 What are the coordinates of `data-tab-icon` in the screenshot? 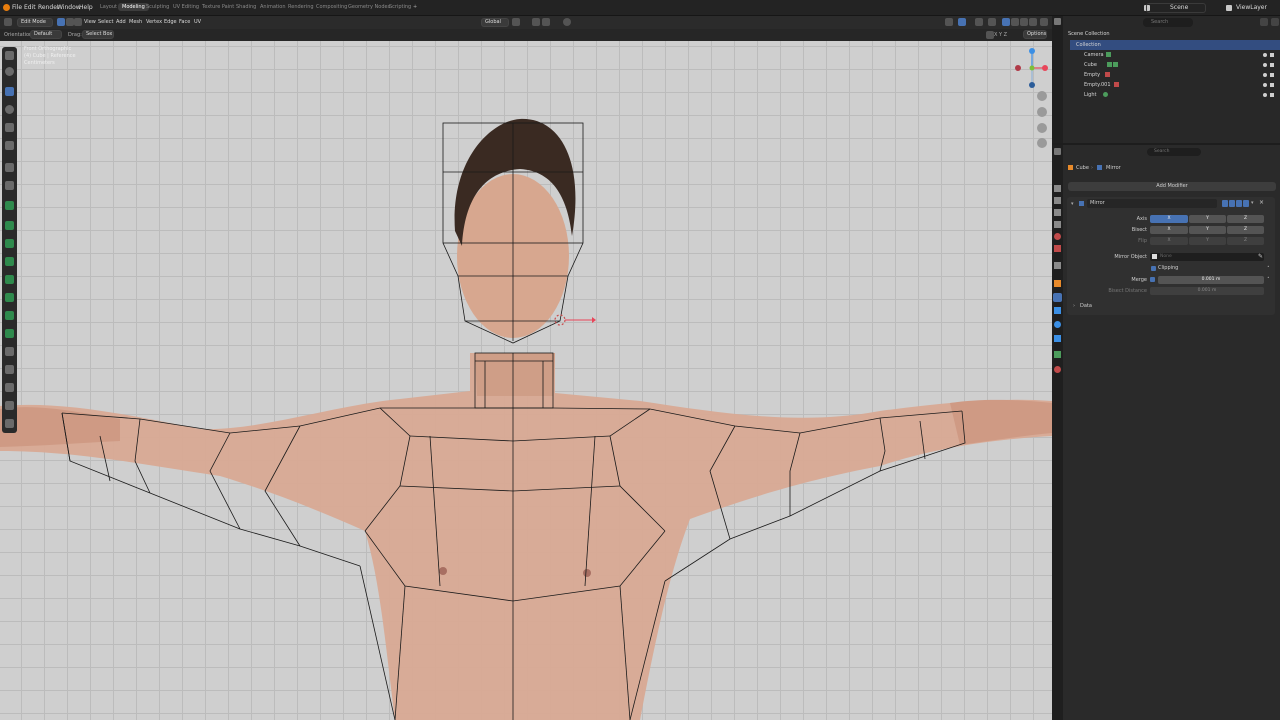 It's located at (1057, 354).